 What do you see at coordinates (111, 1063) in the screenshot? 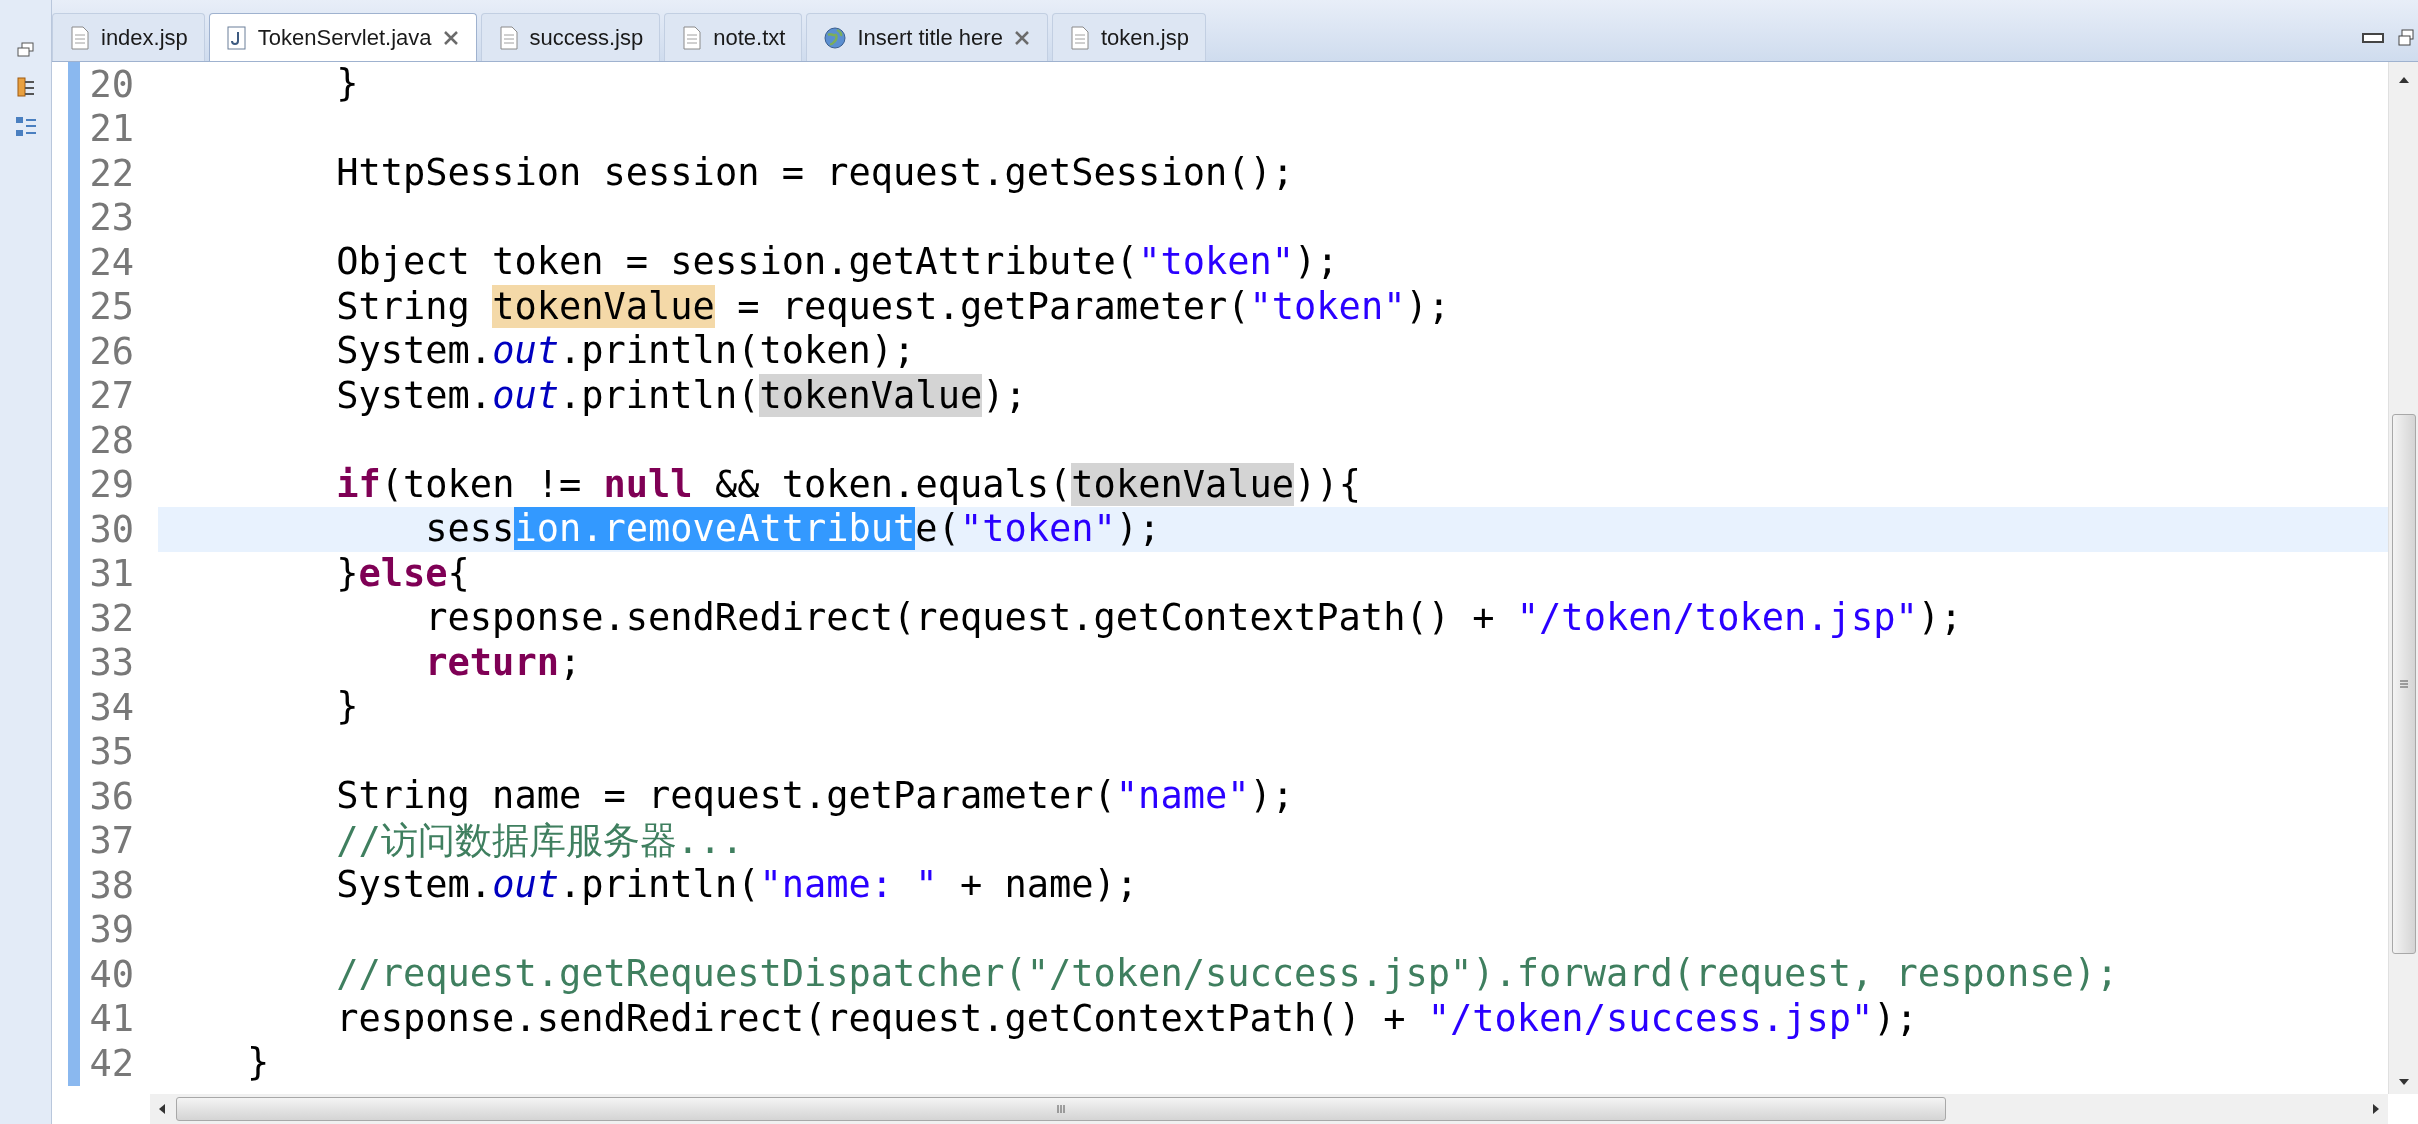
I see `line-number: 42` at bounding box center [111, 1063].